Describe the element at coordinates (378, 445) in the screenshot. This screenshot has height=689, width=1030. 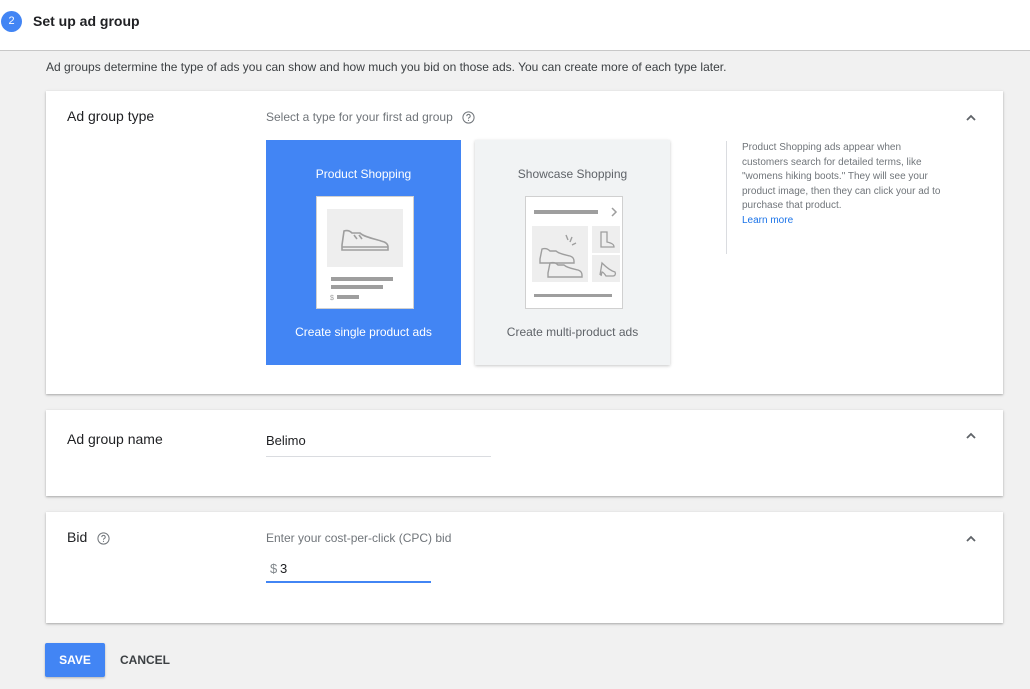
I see `ad-group-name-input: Belimo` at that location.